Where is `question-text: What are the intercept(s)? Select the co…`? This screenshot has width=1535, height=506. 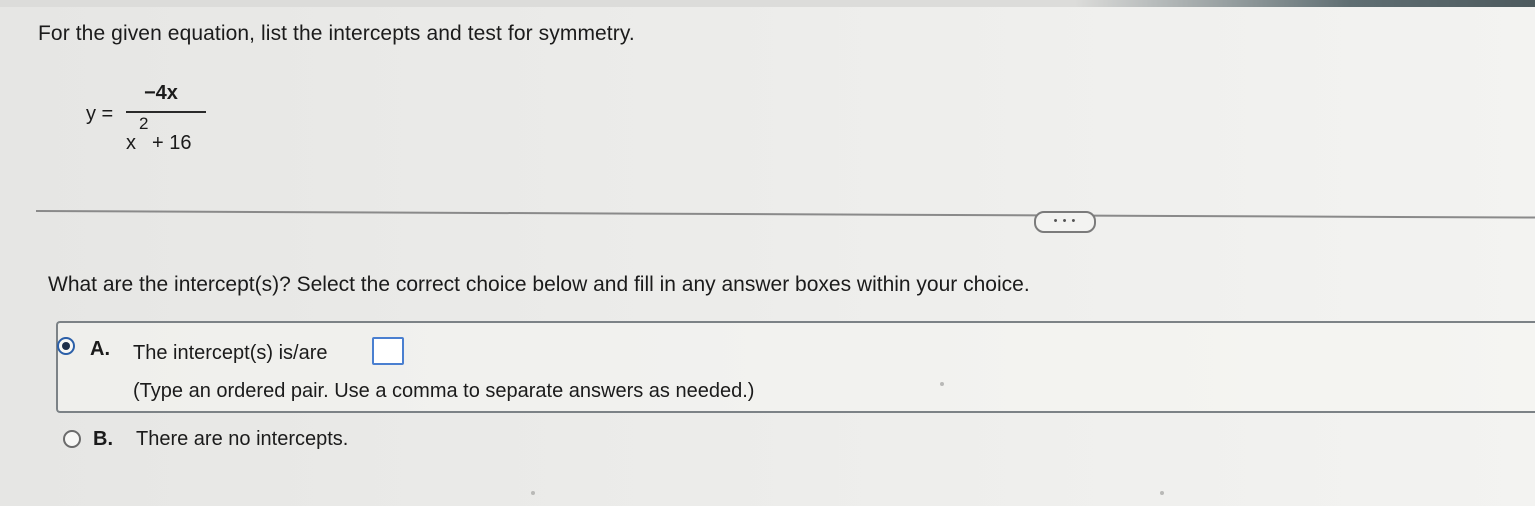
question-text: What are the intercept(s)? Select the co… is located at coordinates (539, 284).